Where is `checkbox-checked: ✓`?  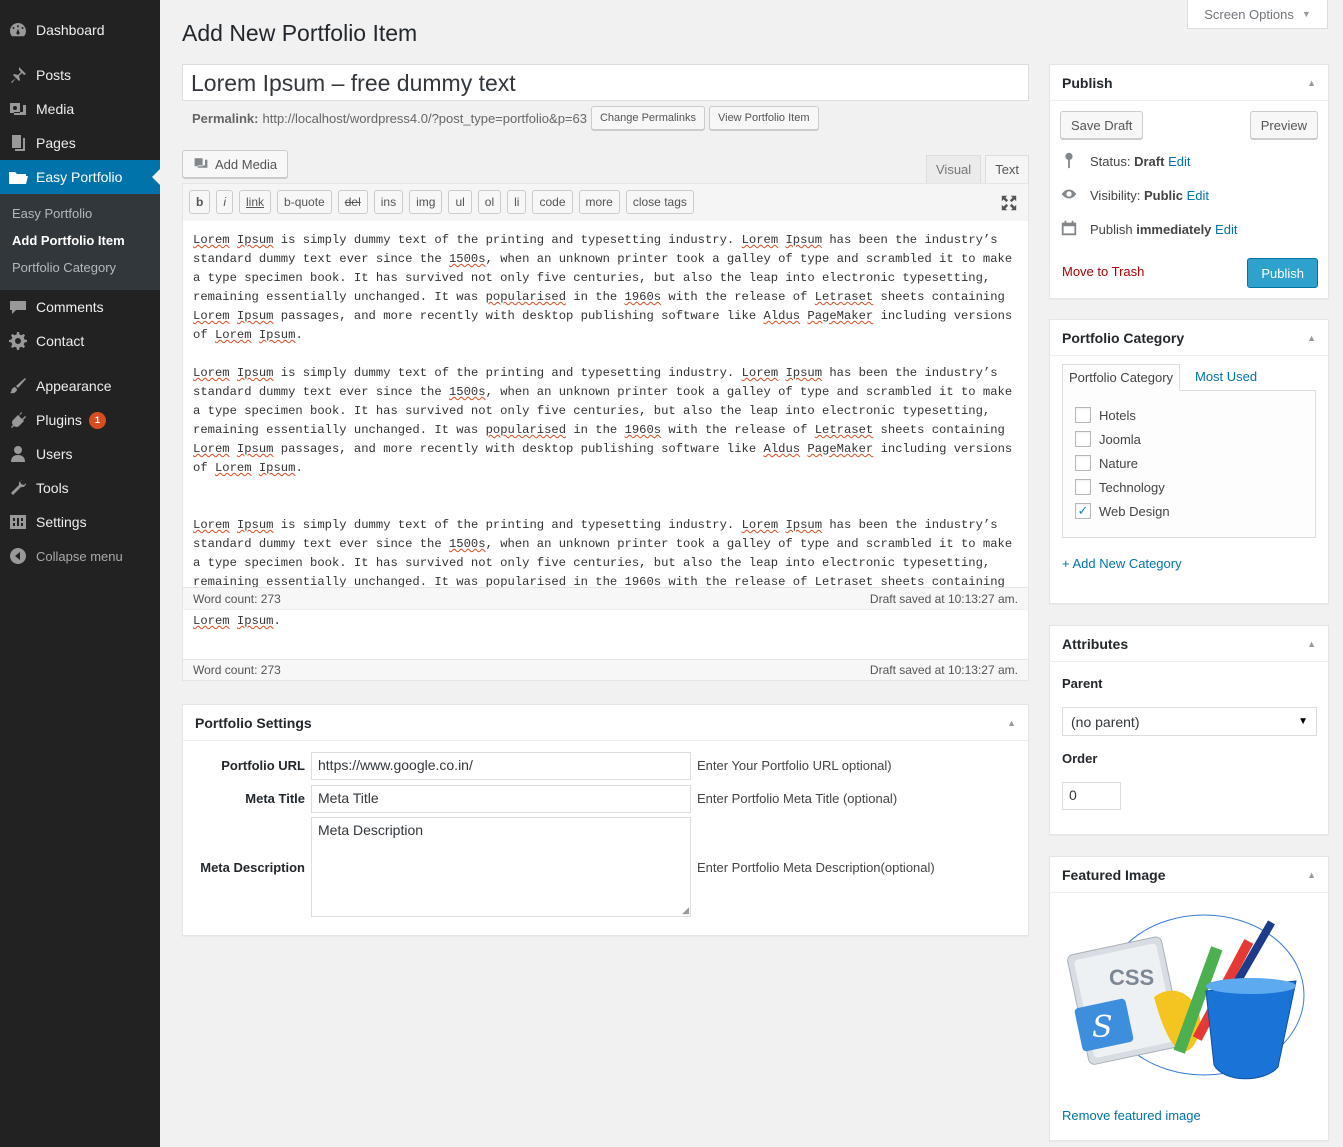 checkbox-checked: ✓ is located at coordinates (1083, 511).